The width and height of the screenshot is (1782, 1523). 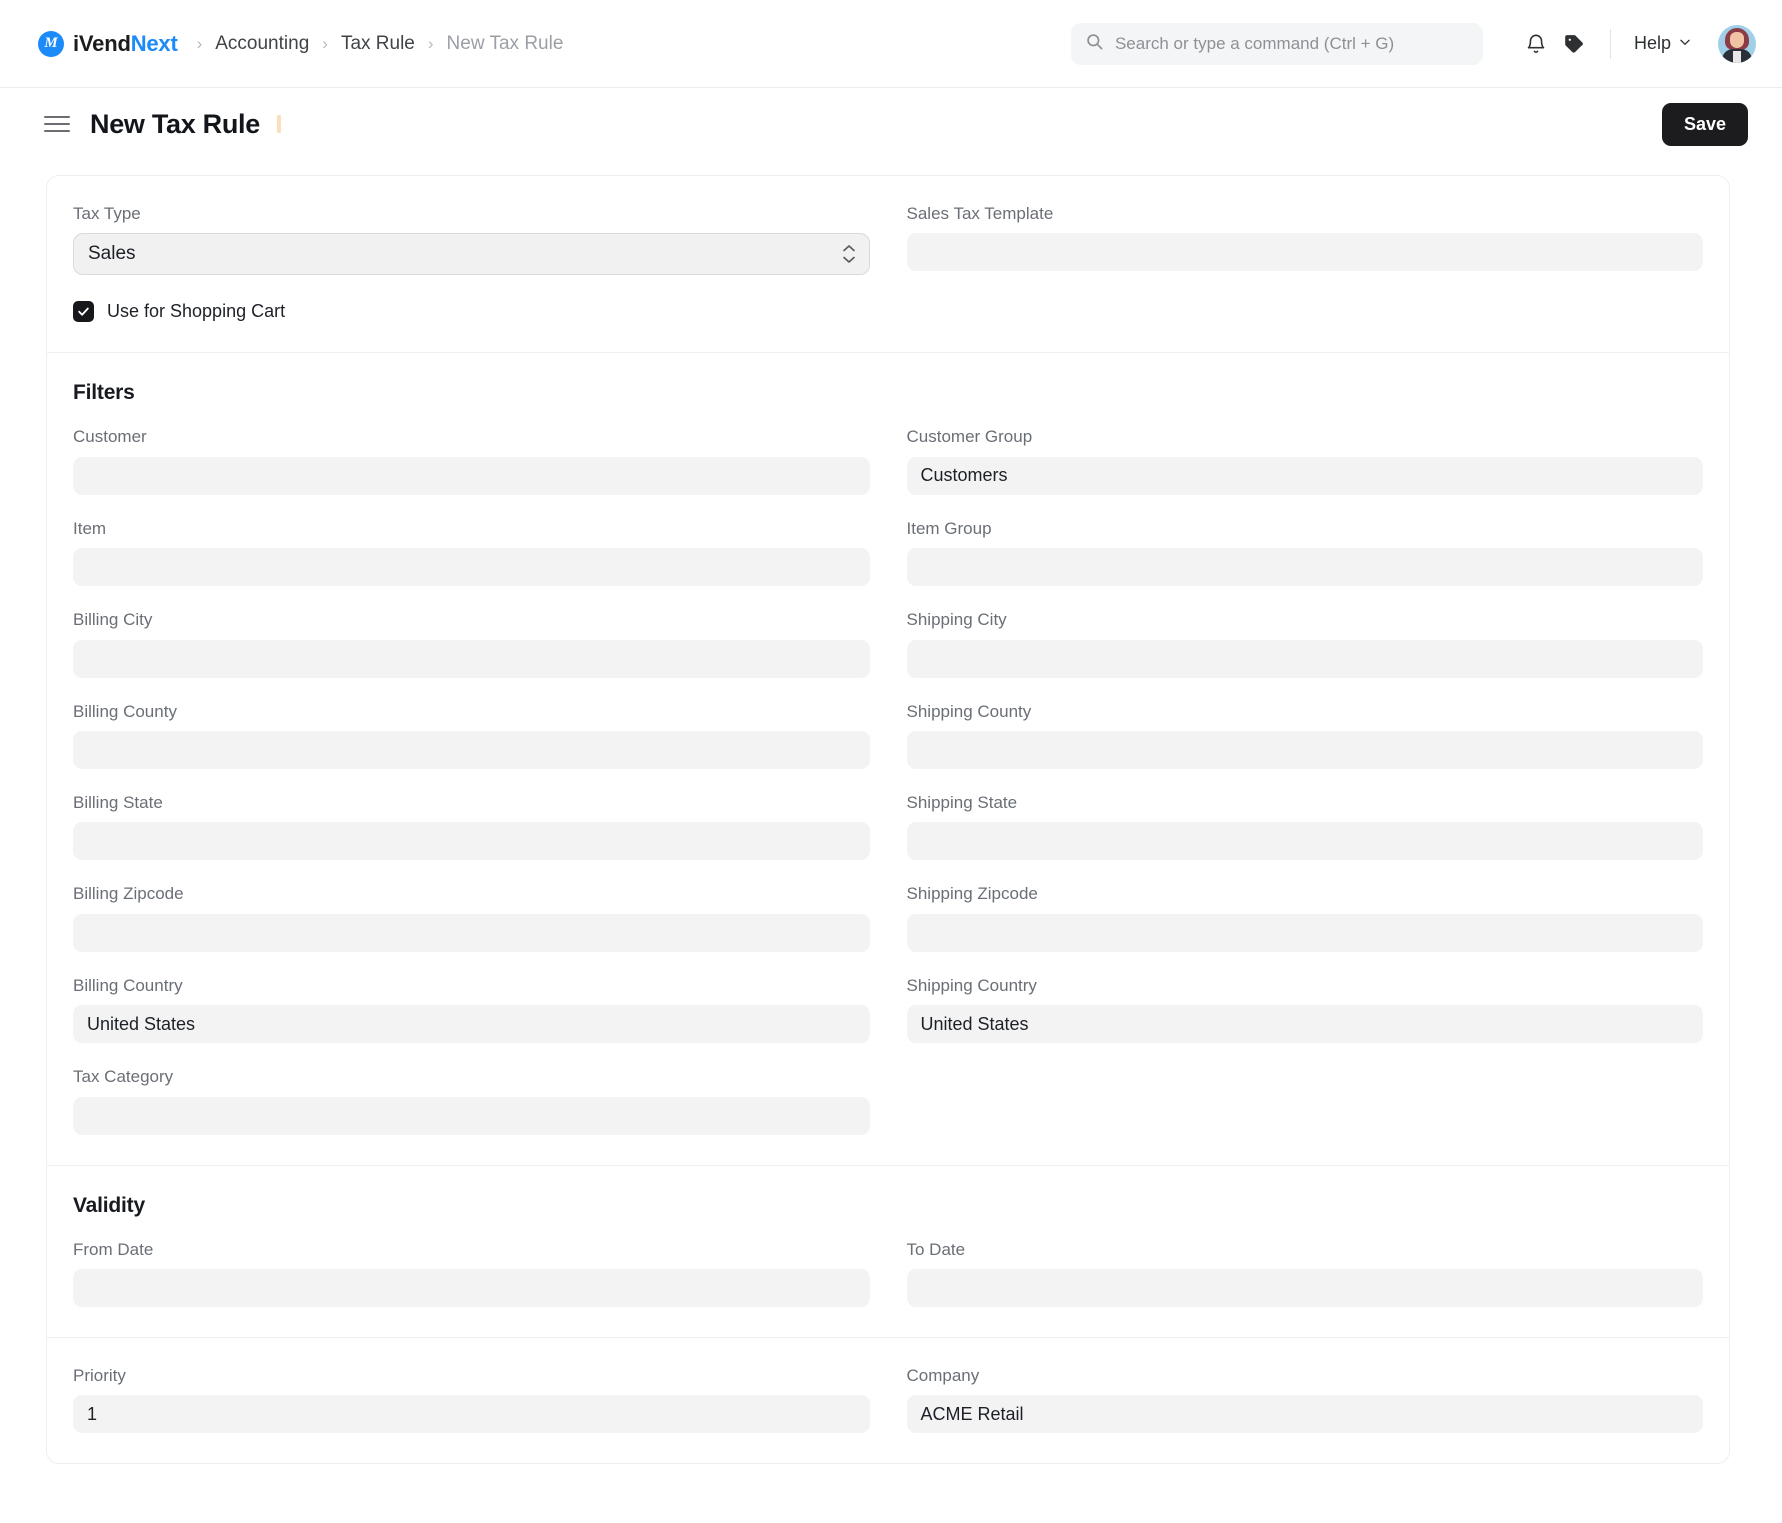 I want to click on field-label-billing-country: Billing Country, so click(x=128, y=985).